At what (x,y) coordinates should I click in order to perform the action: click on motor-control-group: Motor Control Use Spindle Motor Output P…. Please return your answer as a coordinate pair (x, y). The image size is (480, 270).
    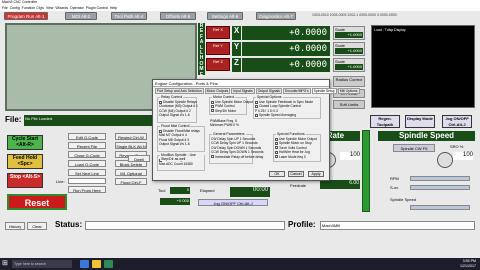
    Looking at the image, I should click on (231, 105).